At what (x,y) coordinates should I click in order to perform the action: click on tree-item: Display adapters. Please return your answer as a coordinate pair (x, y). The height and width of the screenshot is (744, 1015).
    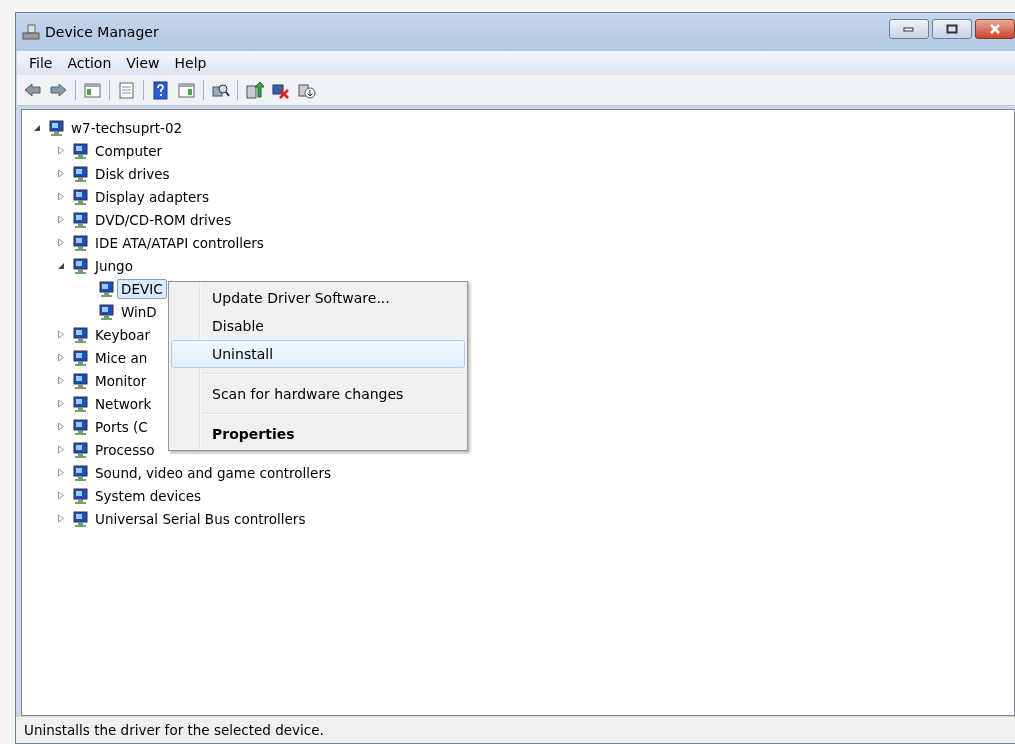
    Looking at the image, I should click on (152, 196).